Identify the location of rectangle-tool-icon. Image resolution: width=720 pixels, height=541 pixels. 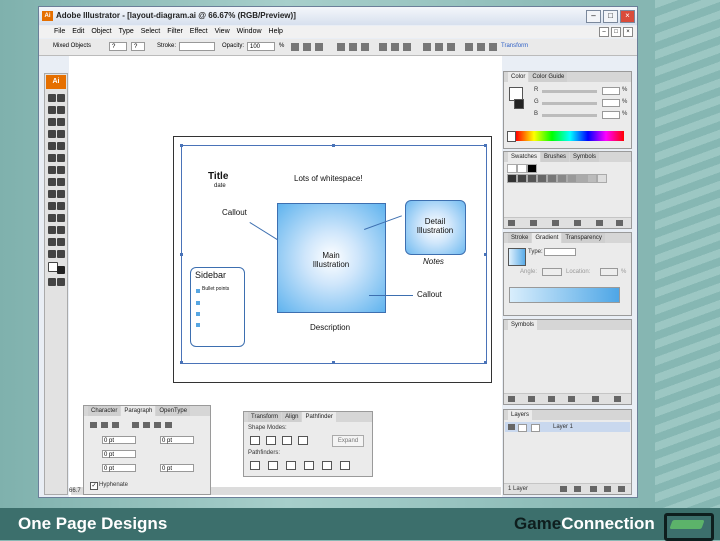
(61, 134).